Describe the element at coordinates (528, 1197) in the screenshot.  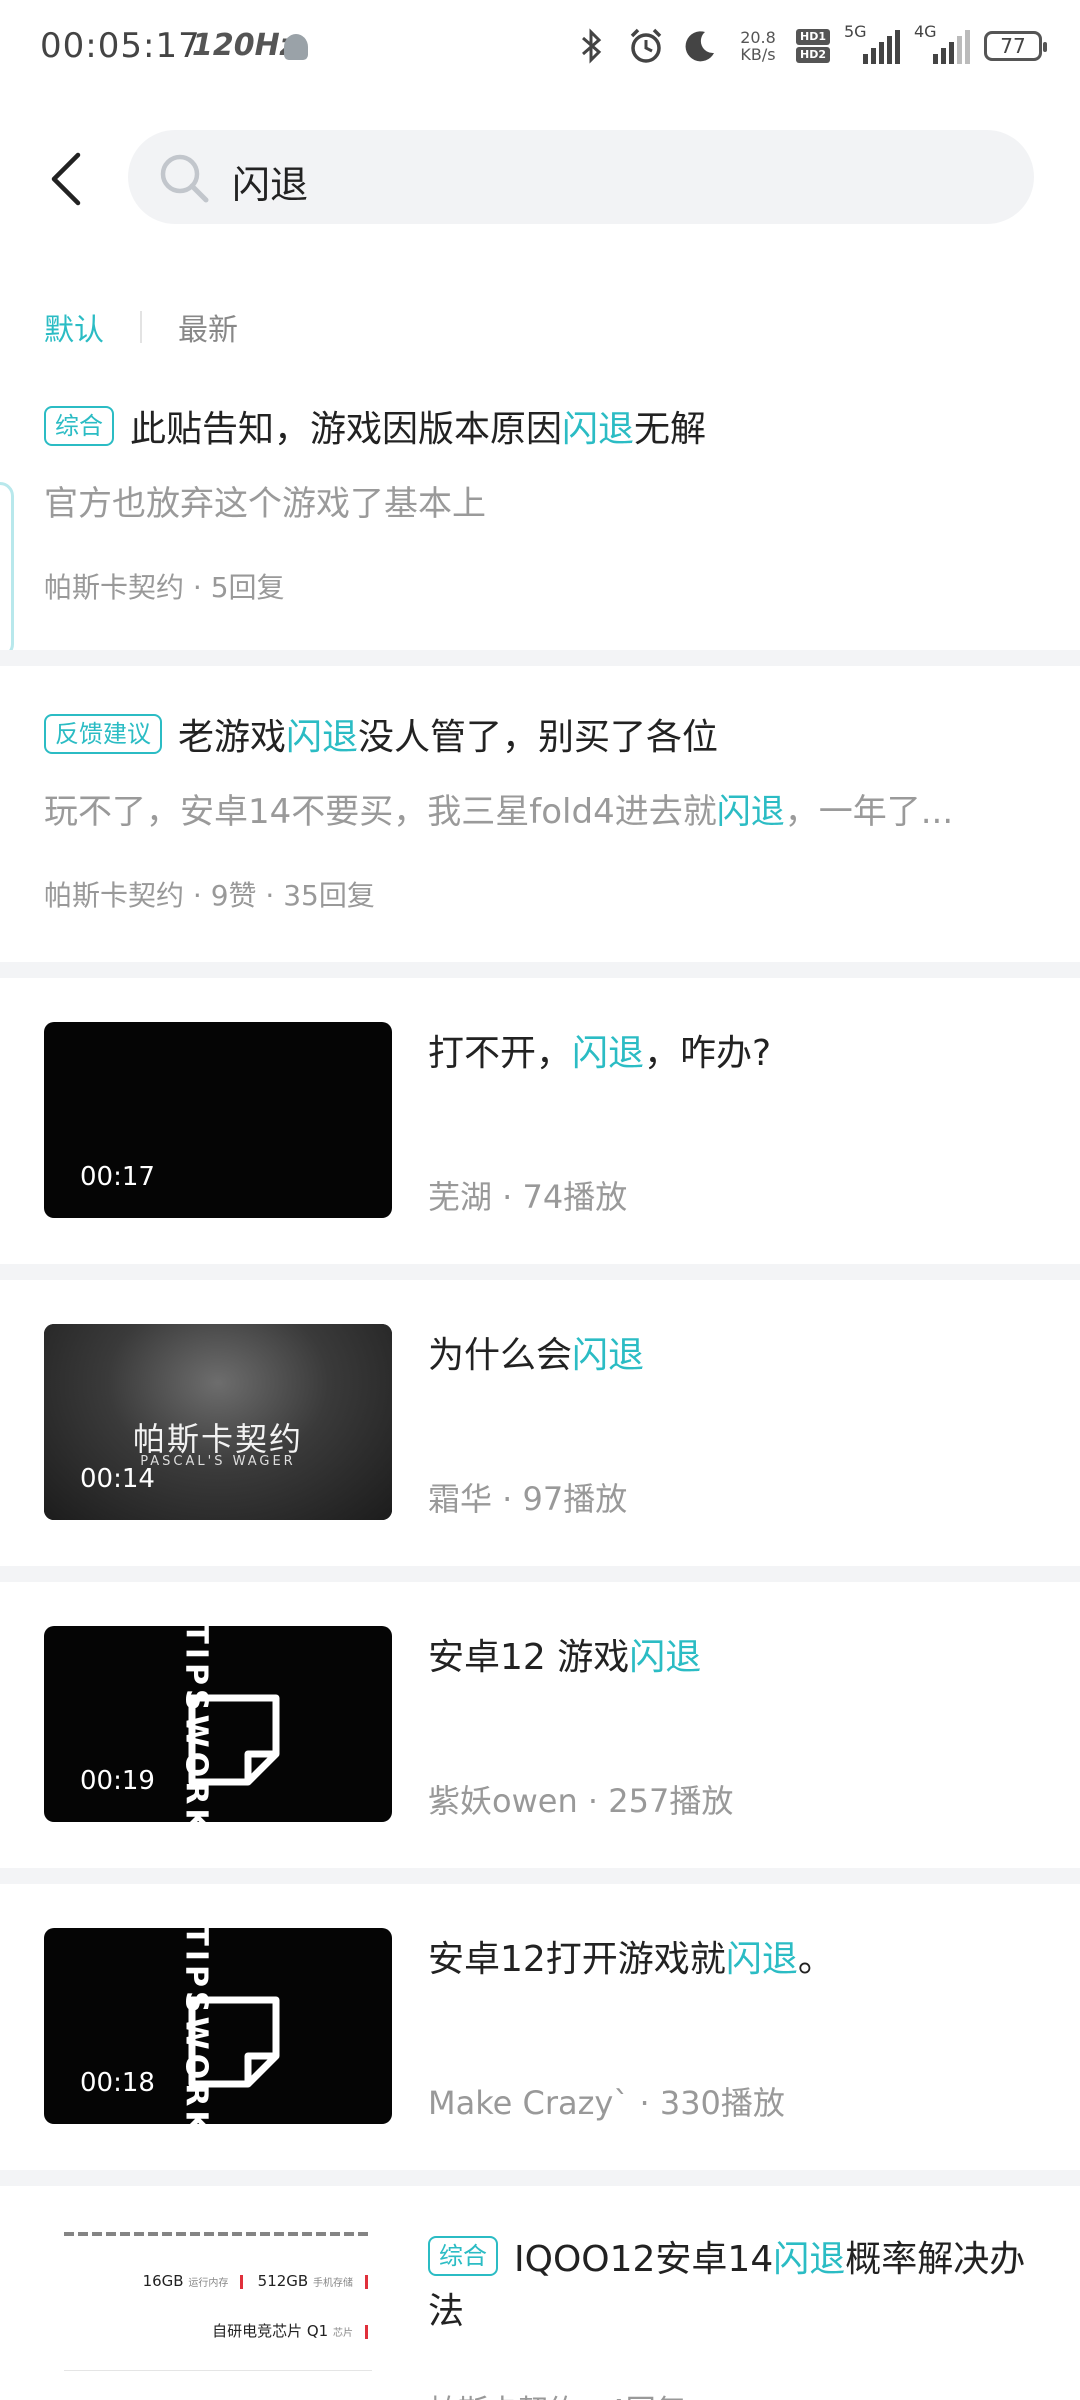
I see `video-meta: 芜湖 · 74播放` at that location.